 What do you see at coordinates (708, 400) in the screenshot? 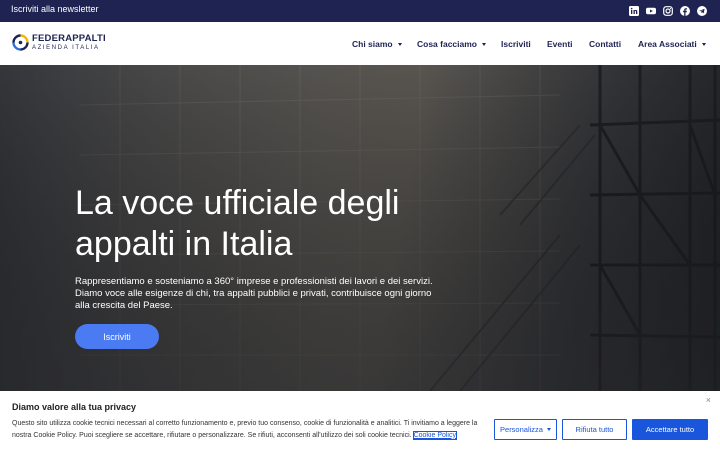
I see `close-icon: ×` at bounding box center [708, 400].